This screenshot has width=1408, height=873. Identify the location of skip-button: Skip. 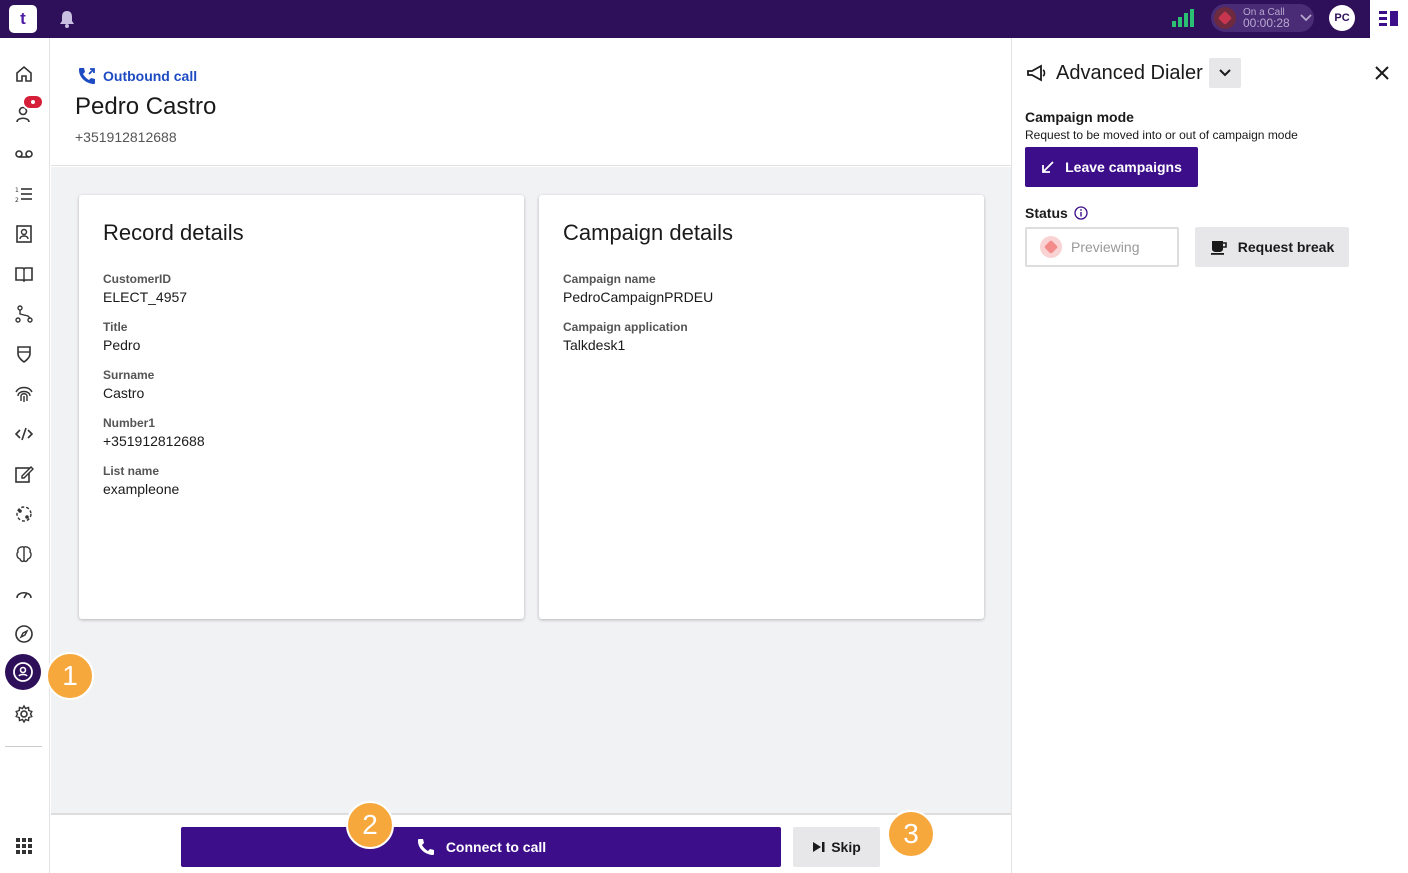
(836, 847).